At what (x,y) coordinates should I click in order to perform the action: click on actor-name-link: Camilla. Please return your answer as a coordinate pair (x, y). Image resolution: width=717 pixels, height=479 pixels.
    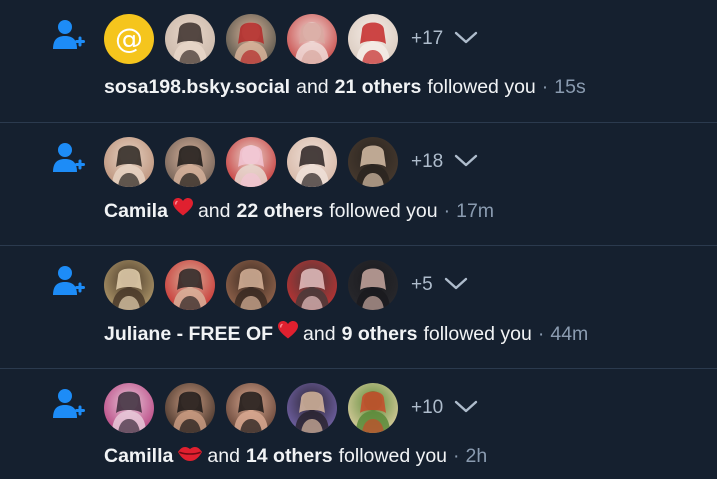
    Looking at the image, I should click on (138, 456).